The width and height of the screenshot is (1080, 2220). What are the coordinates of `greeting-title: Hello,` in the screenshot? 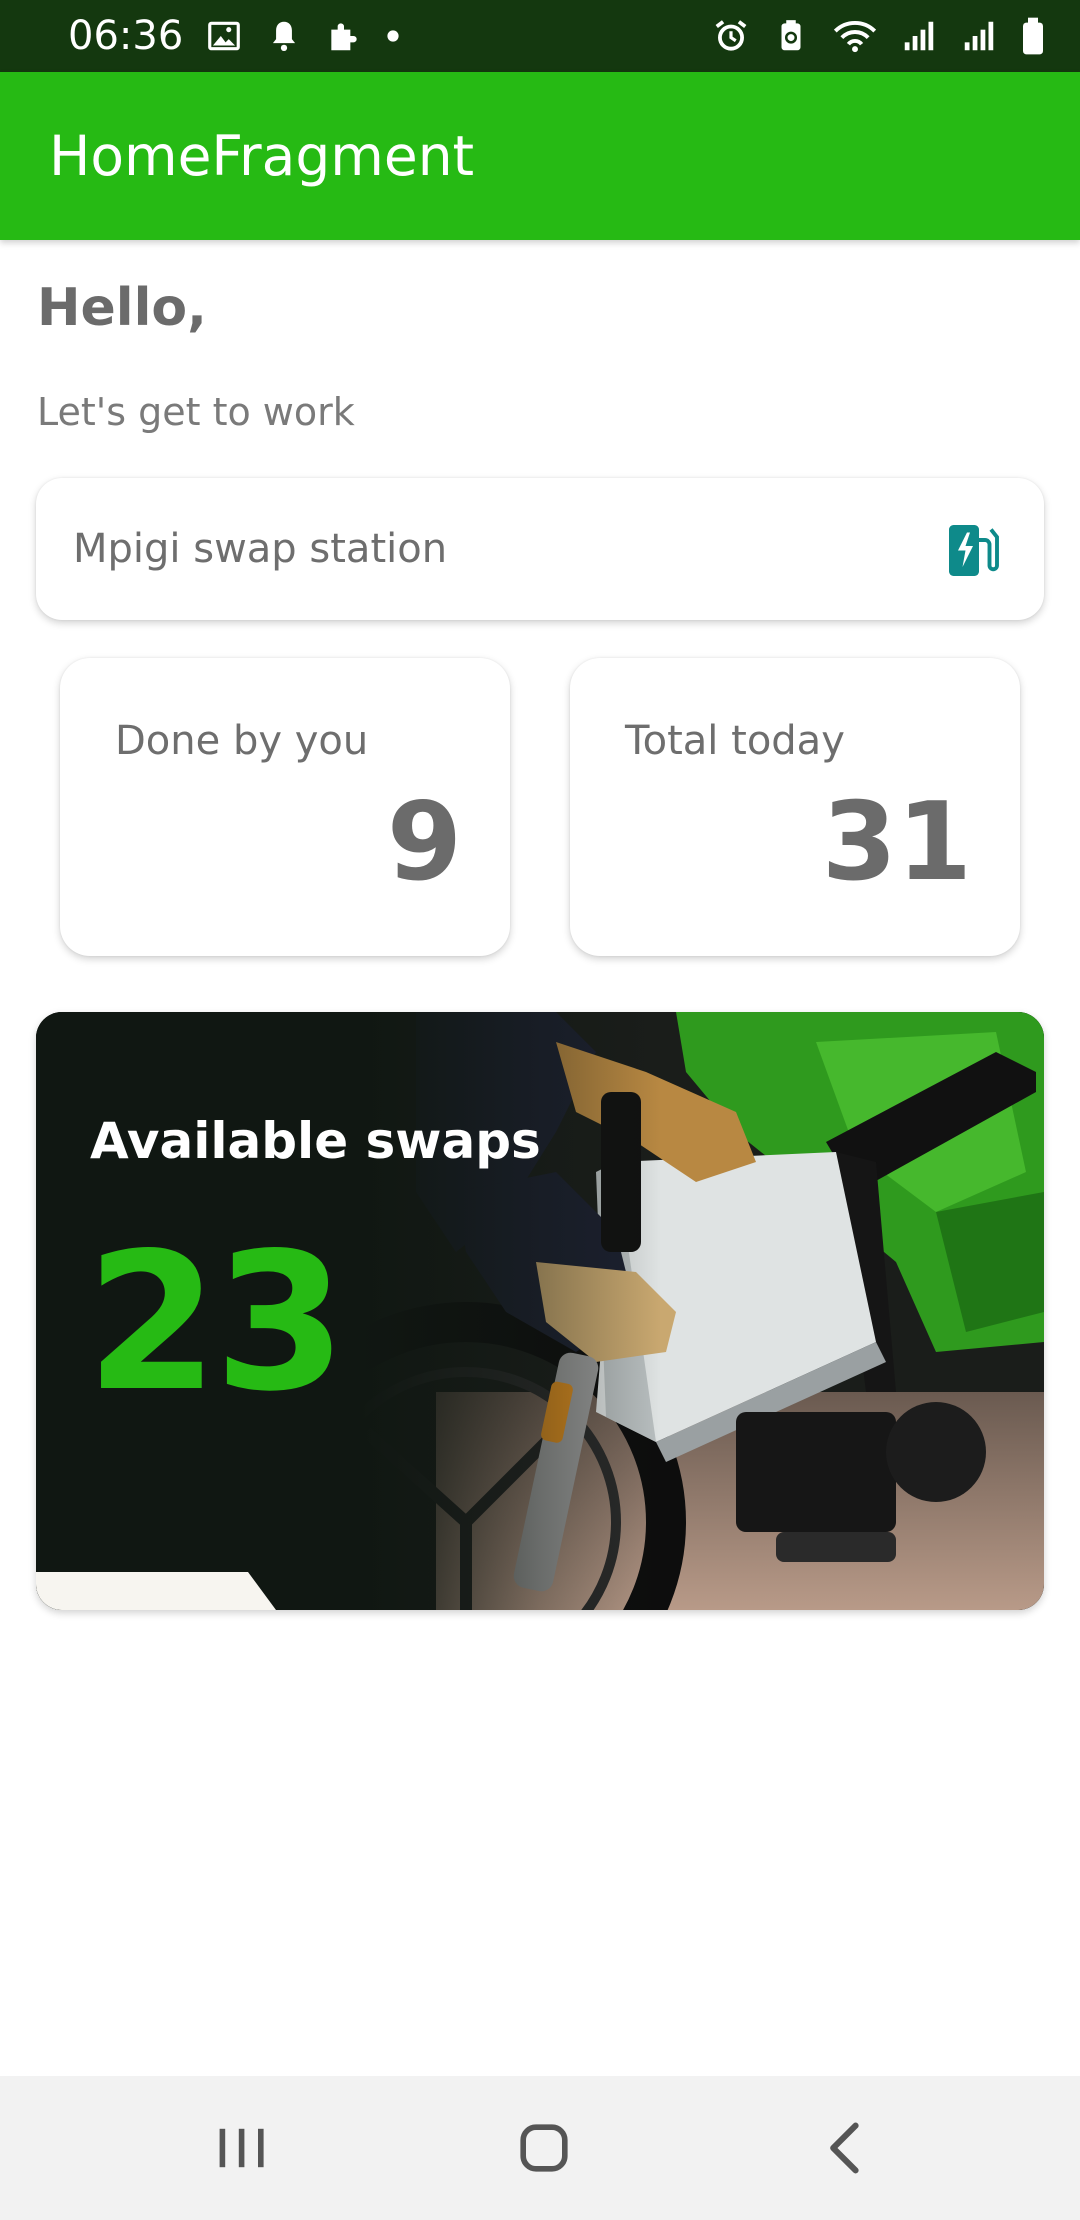 It's located at (122, 308).